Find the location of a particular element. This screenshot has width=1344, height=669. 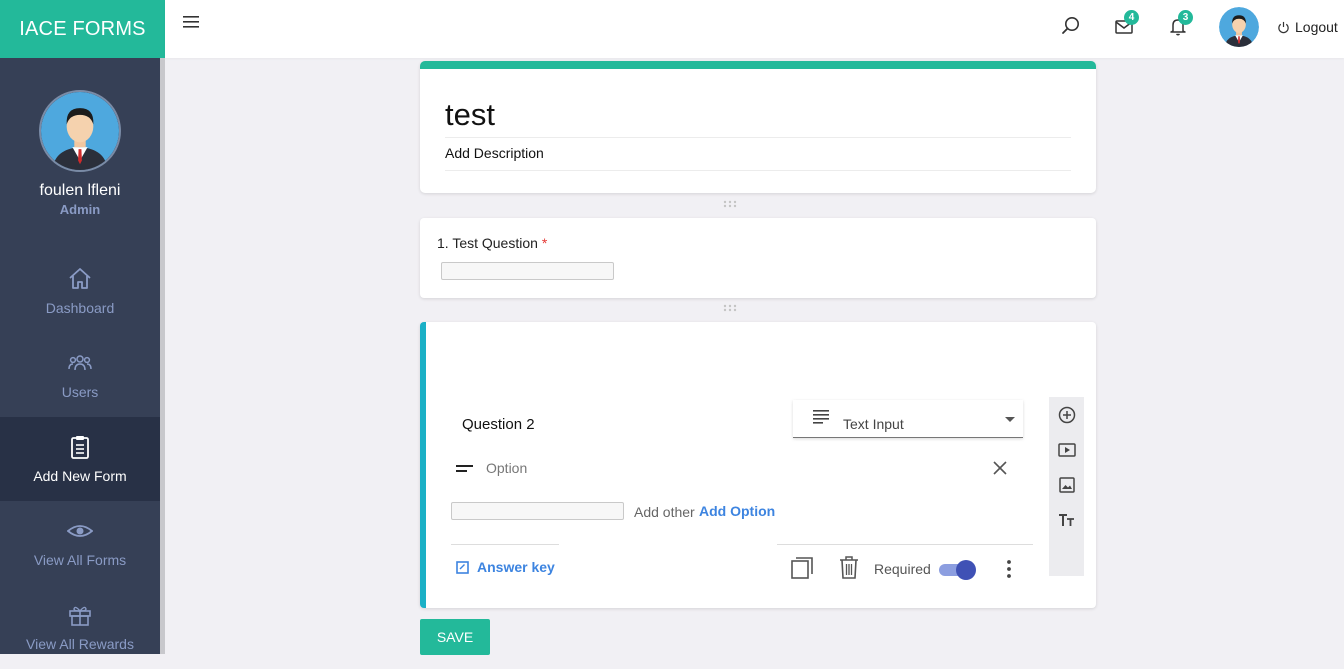

form-description: Add Description is located at coordinates (758, 158).